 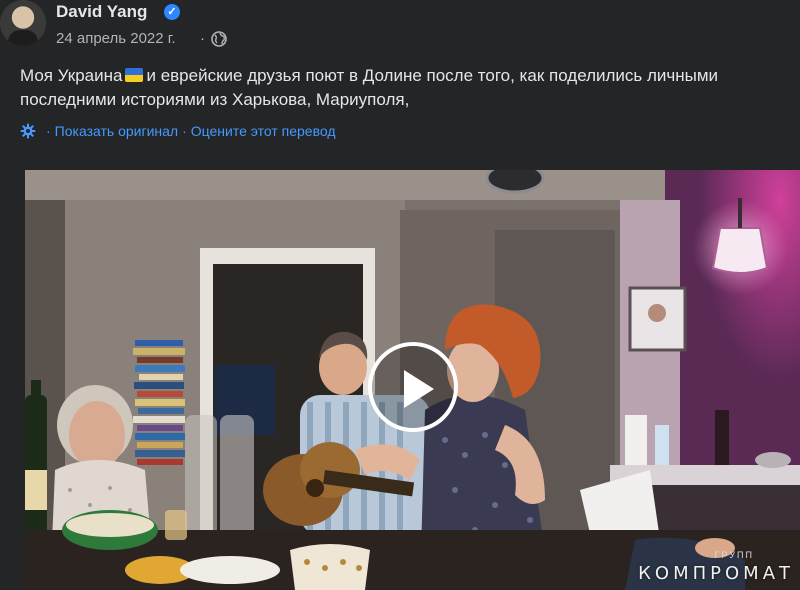 I want to click on rate-translation-link: Оцените этот перевод, so click(x=263, y=131).